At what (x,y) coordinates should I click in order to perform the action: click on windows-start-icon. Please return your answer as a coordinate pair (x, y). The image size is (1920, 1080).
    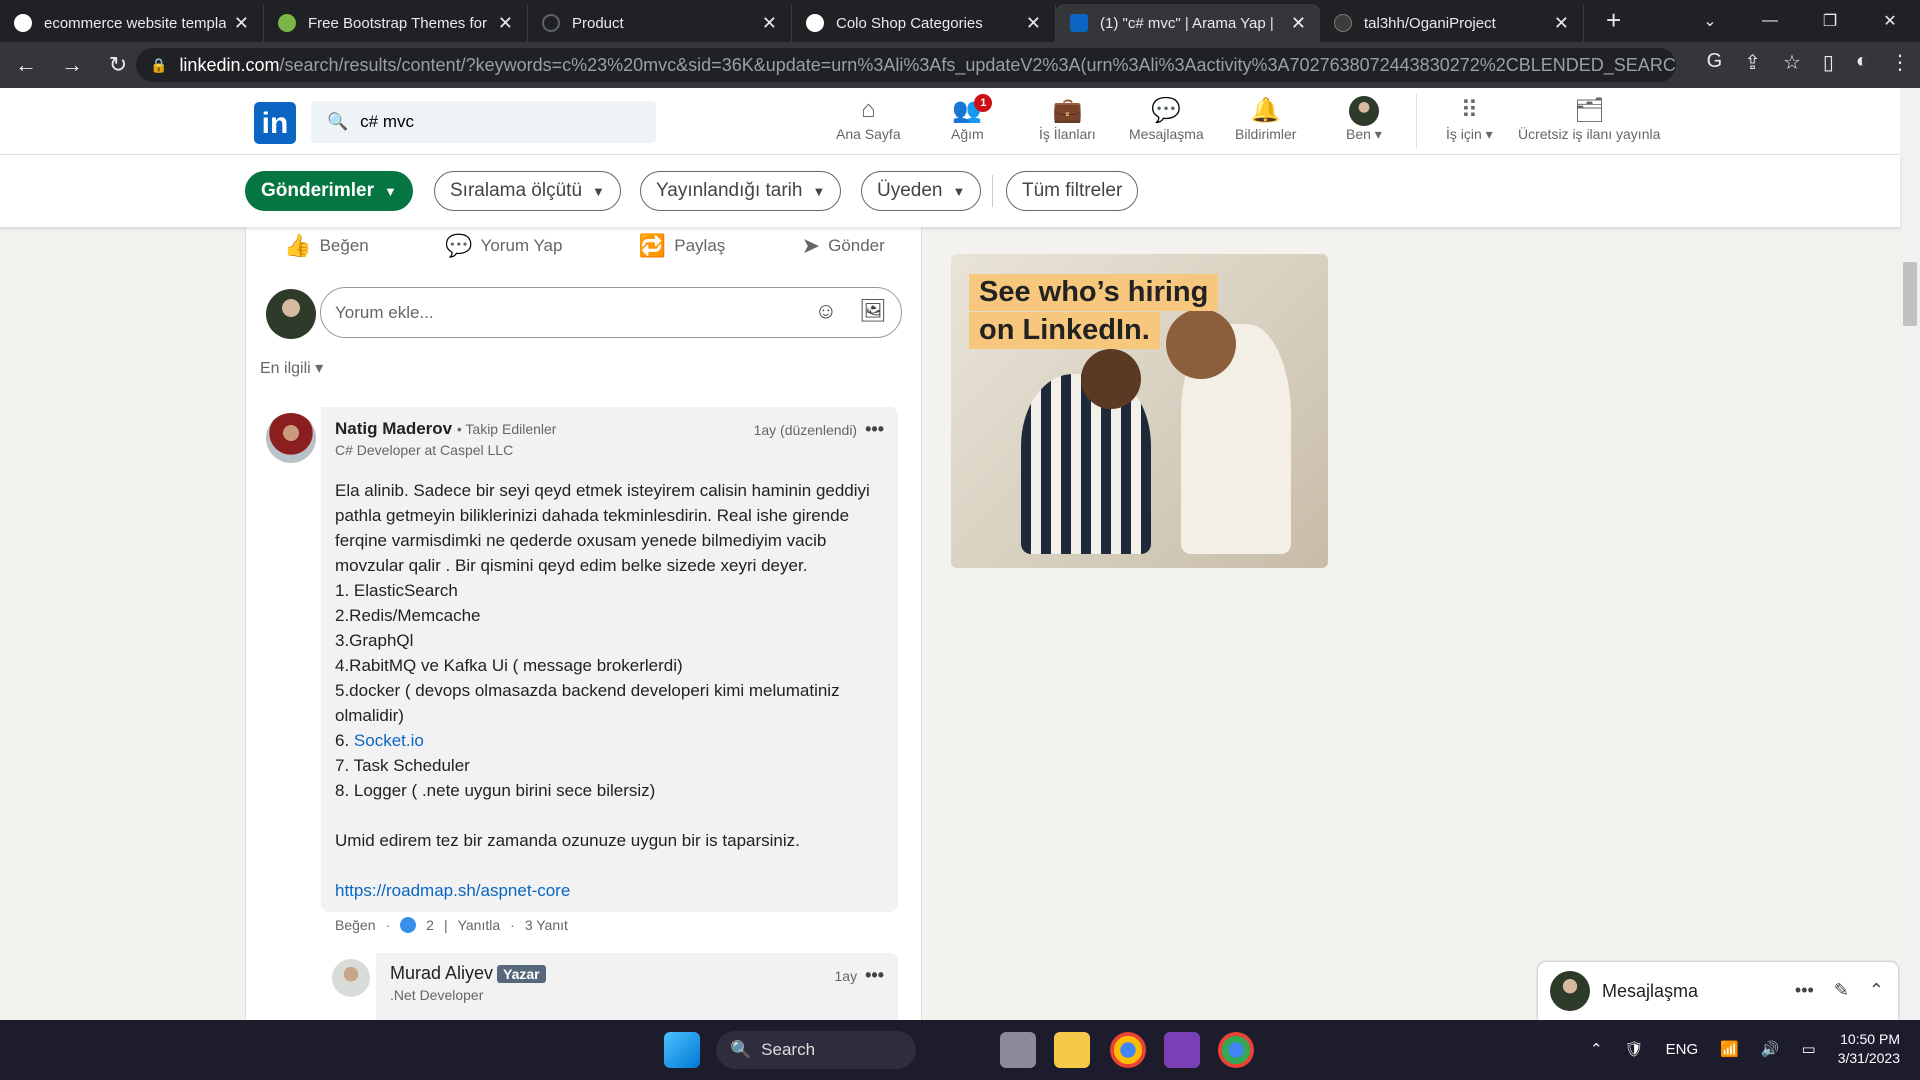
    Looking at the image, I should click on (682, 1050).